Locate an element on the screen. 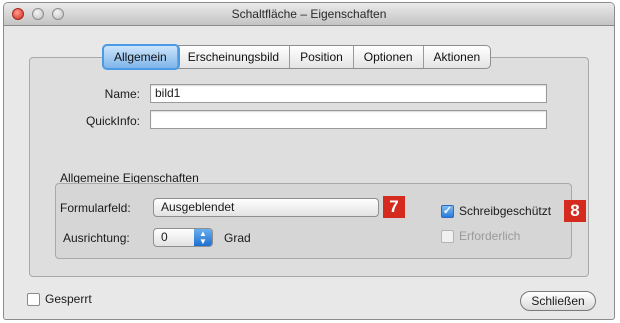  callout-marker-8: 8 is located at coordinates (575, 211).